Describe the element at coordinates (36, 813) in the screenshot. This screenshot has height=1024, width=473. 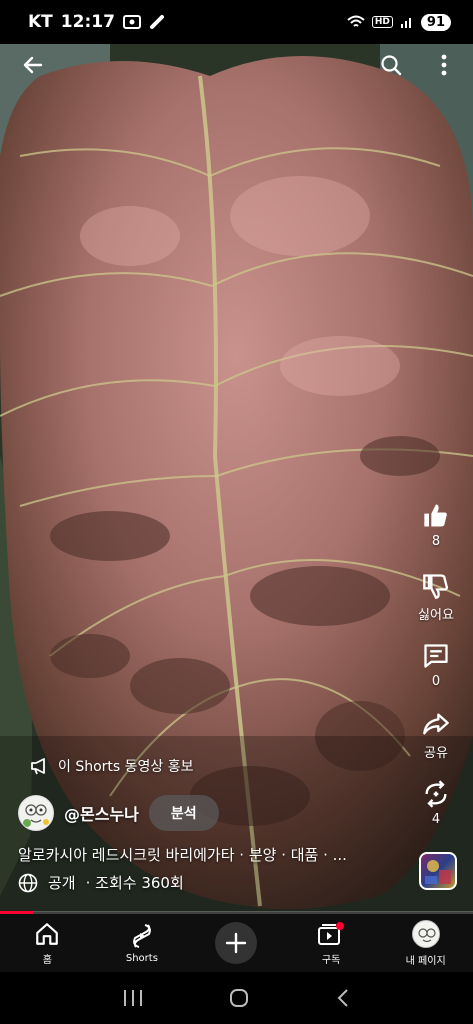
I see `channel-avatar` at that location.